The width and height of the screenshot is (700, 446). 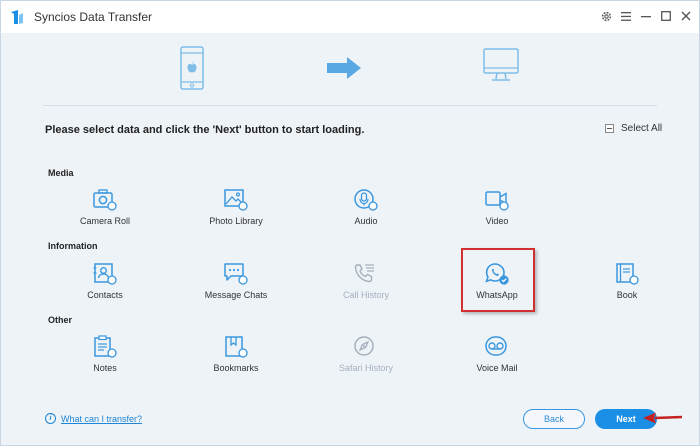 I want to click on photo-library-icon, so click(x=236, y=200).